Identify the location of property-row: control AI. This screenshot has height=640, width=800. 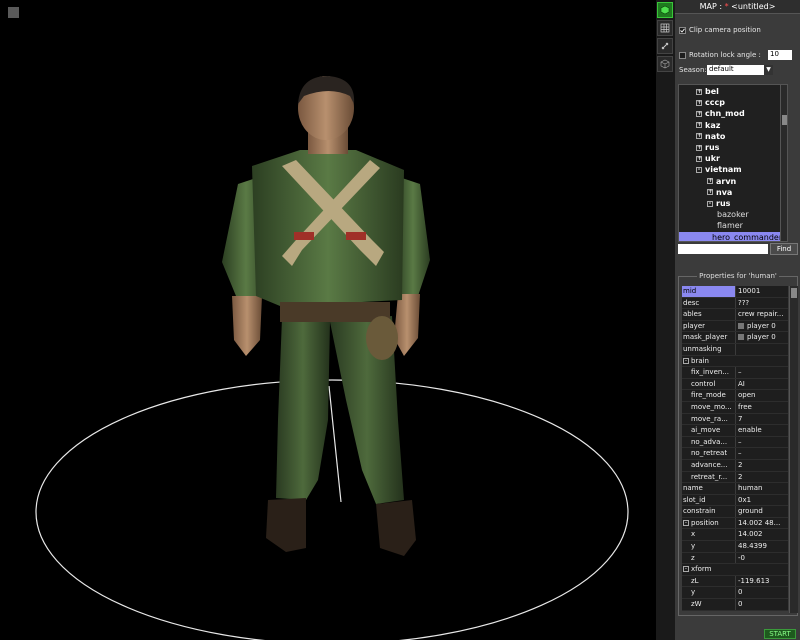
(735, 384).